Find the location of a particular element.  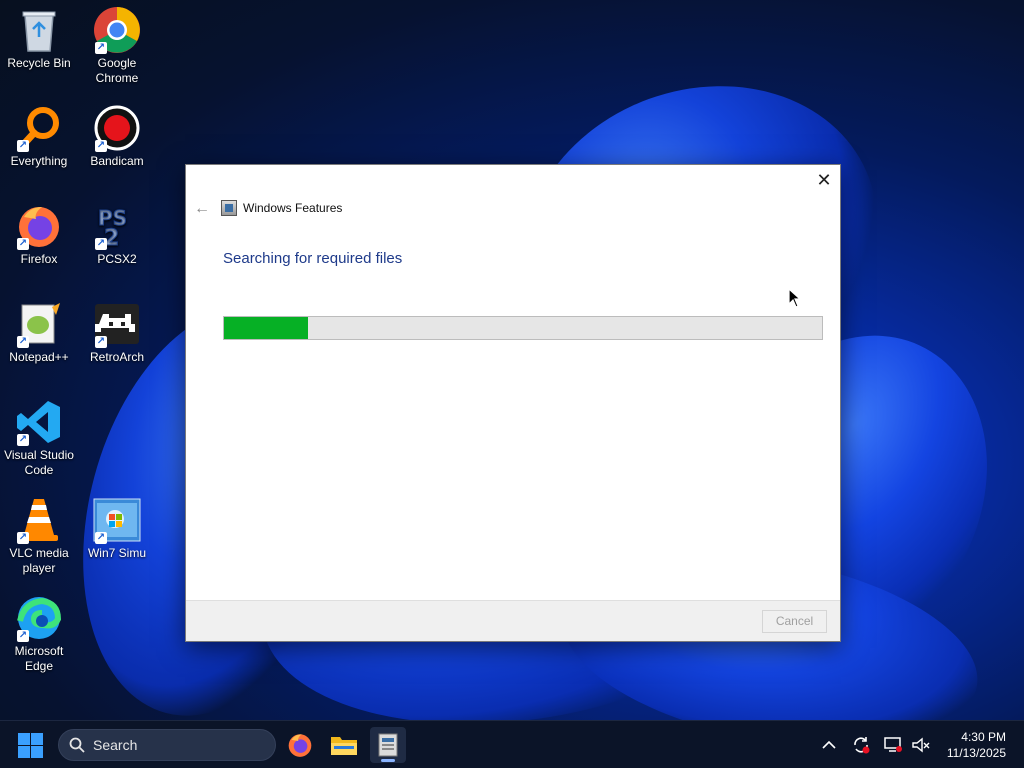

taskbar-app-windows-features is located at coordinates (388, 745).